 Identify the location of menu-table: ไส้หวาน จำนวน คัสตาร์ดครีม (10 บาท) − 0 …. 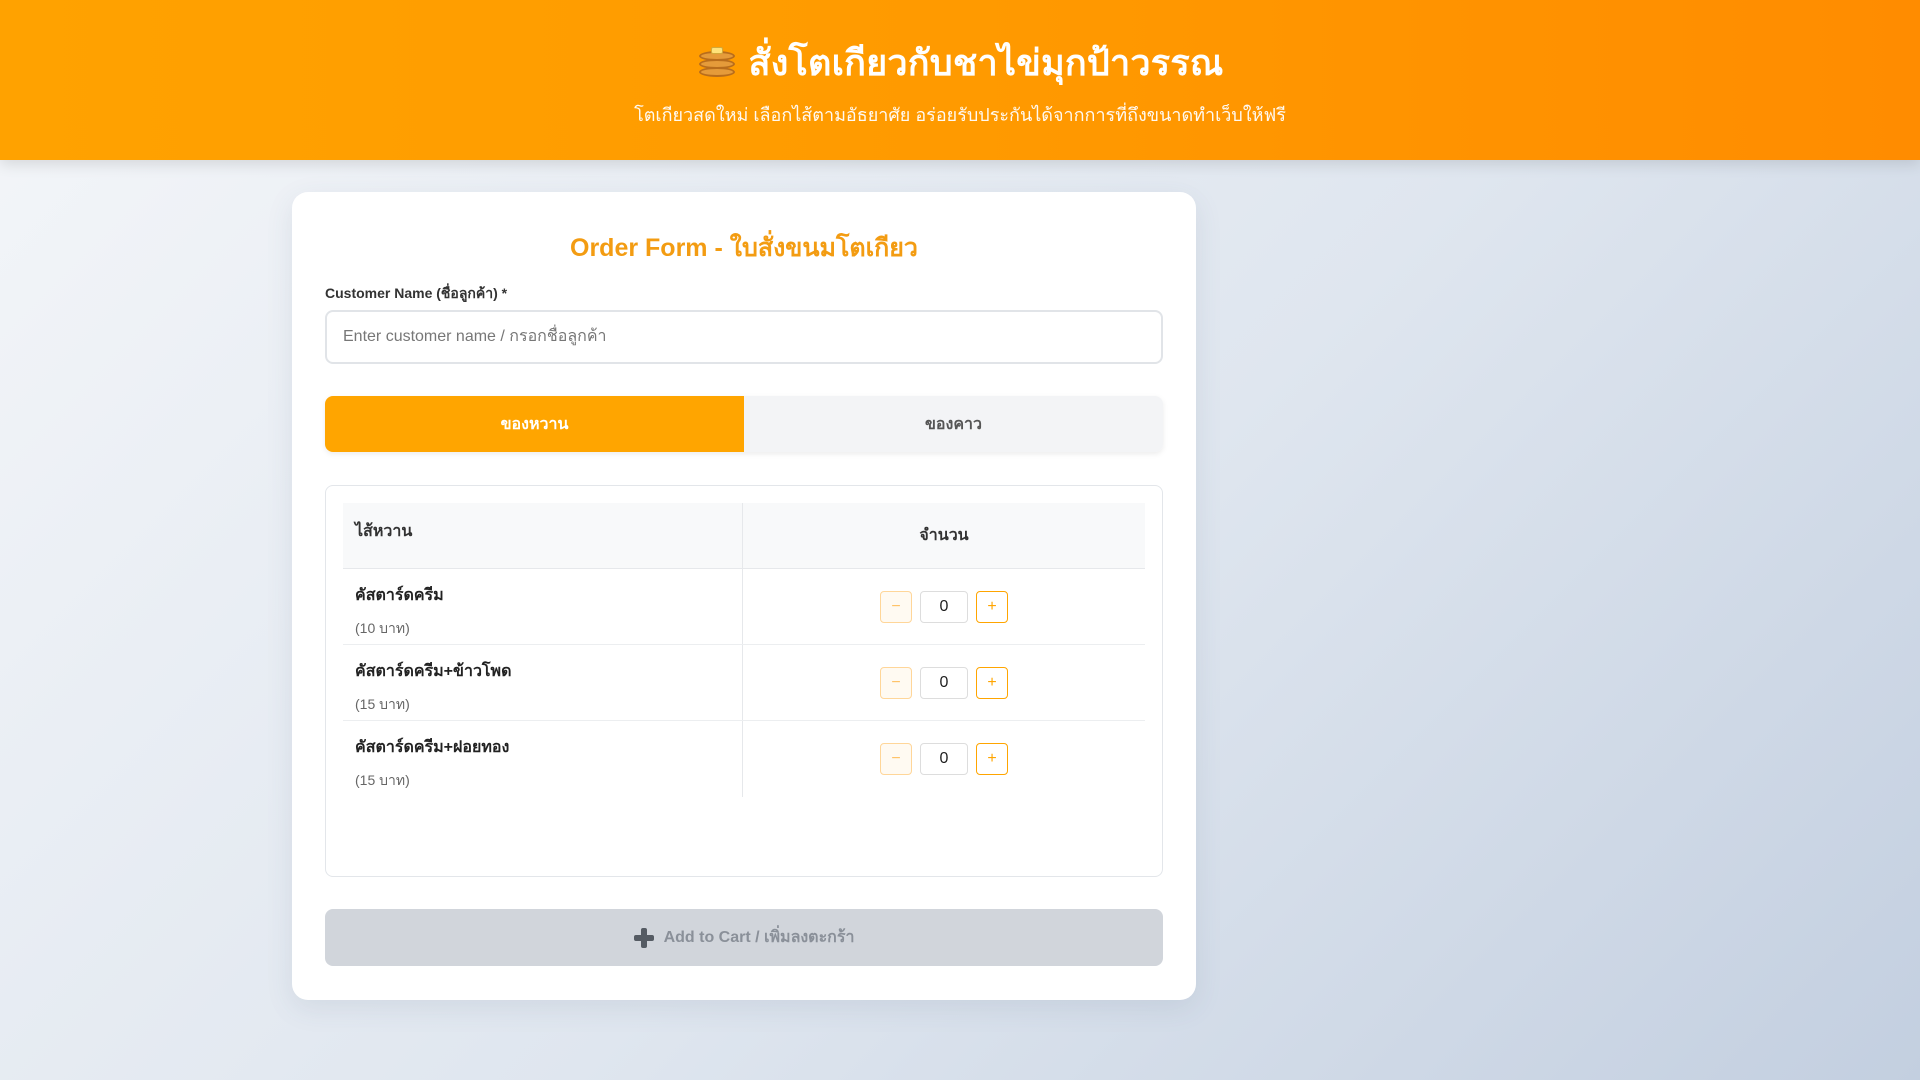
(744, 650).